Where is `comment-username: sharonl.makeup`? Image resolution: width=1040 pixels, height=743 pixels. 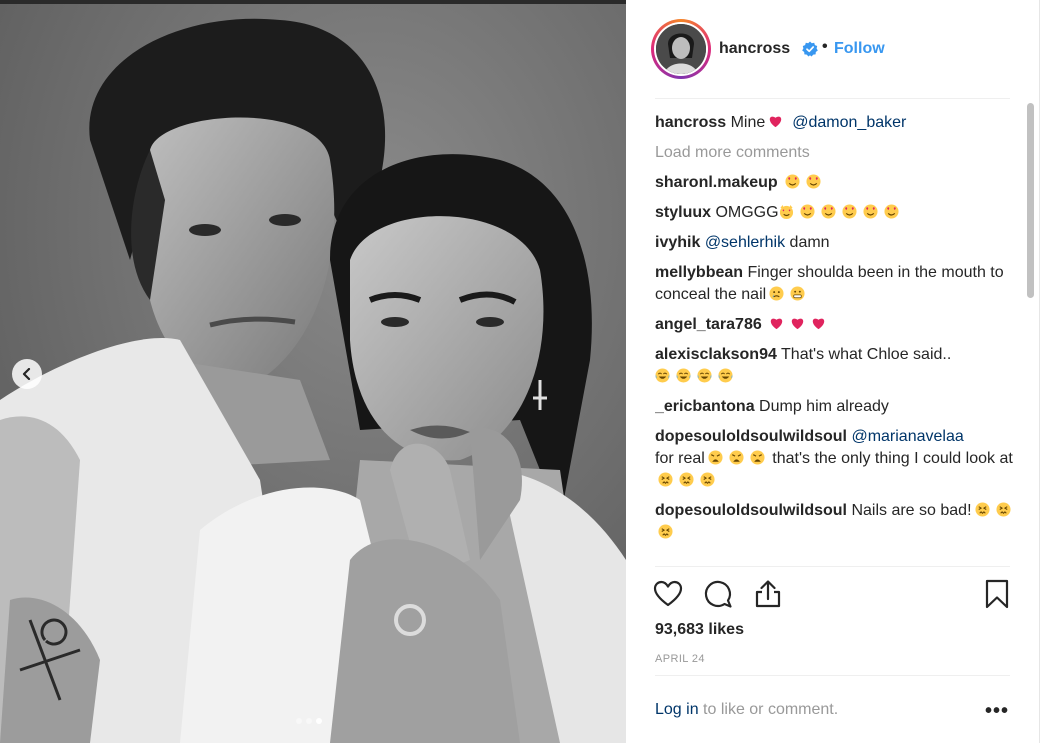
comment-username: sharonl.makeup is located at coordinates (716, 182).